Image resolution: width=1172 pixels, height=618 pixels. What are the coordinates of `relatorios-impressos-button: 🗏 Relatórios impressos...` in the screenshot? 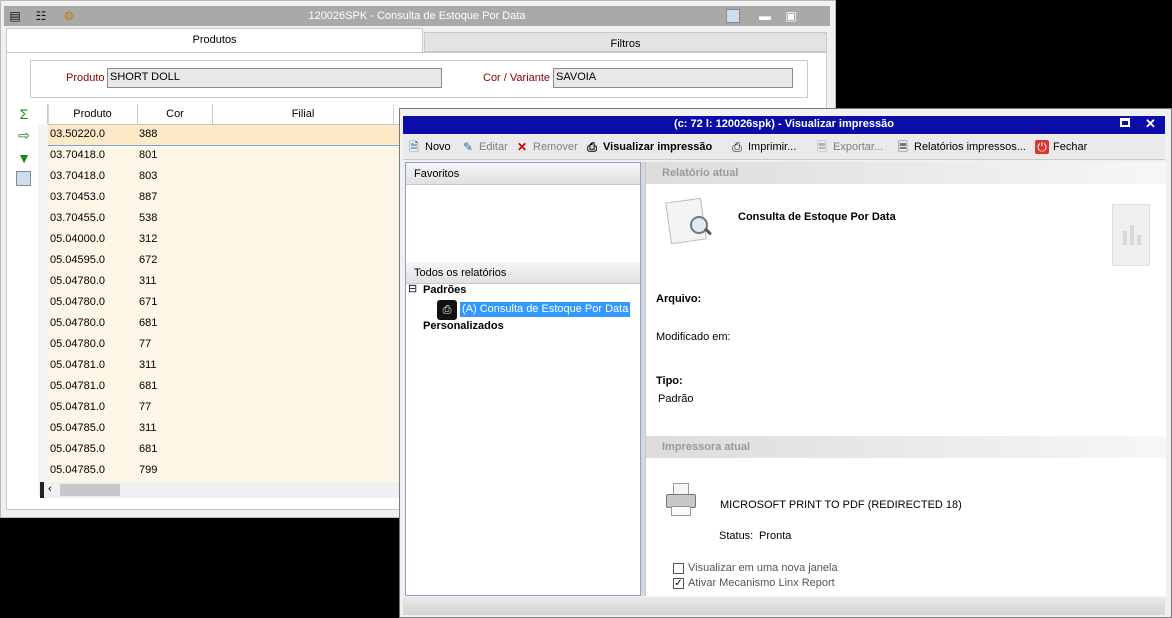 It's located at (961, 147).